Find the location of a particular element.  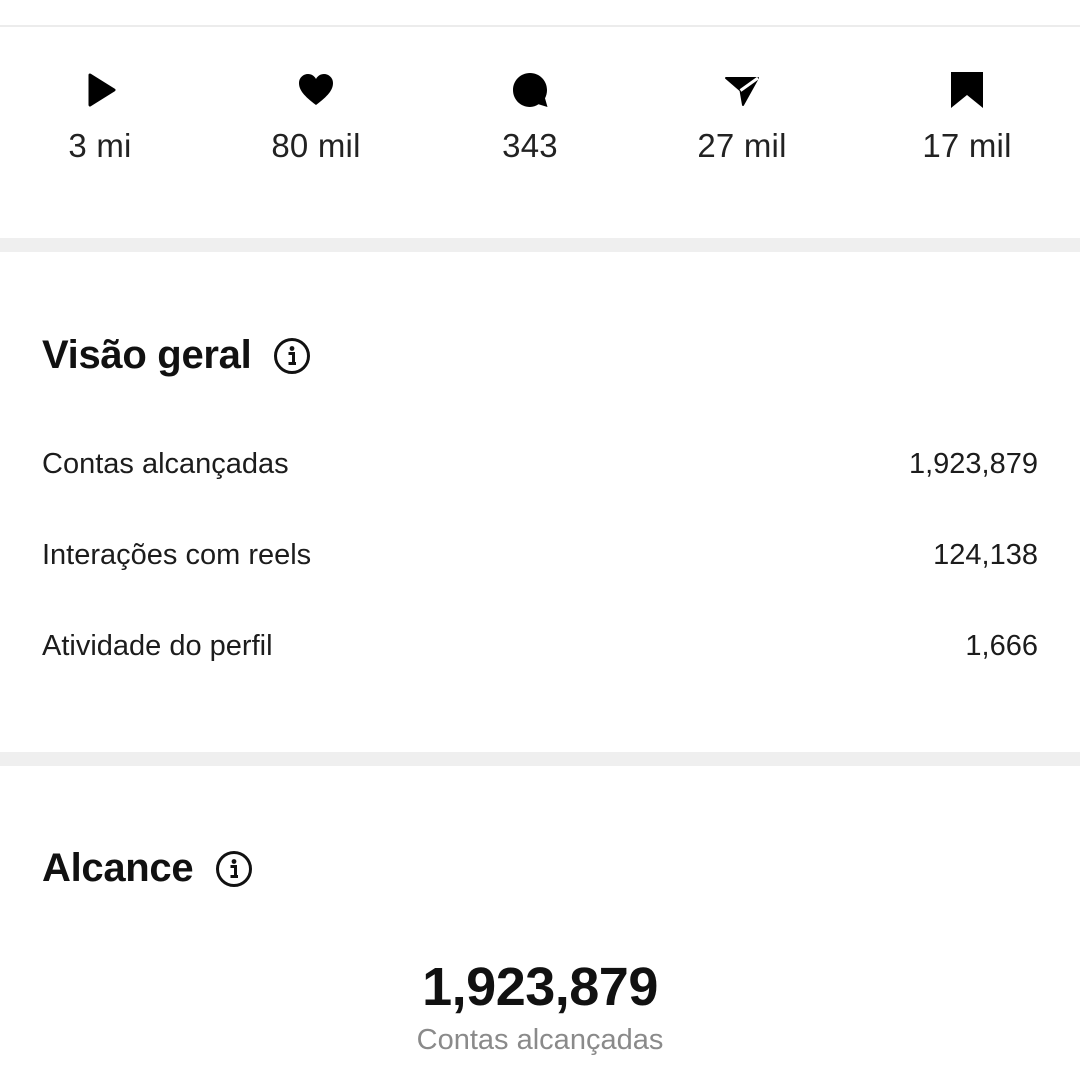

overview-row-reel-interactions: Interações com reels 124,138 is located at coordinates (540, 555).